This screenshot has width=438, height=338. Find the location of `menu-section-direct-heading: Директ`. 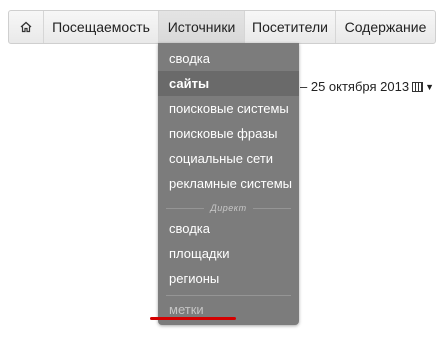

menu-section-direct-heading: Директ is located at coordinates (228, 208).